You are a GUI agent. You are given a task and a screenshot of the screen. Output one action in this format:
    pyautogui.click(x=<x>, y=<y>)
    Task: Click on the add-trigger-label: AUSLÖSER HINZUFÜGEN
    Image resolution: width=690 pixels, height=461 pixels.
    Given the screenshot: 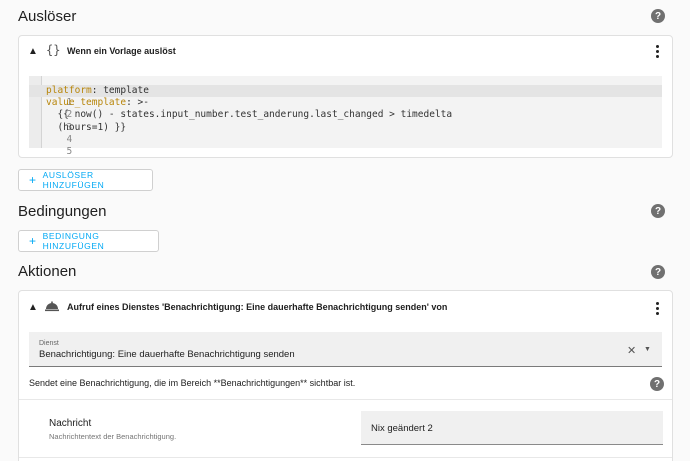 What is the action you would take?
    pyautogui.click(x=73, y=180)
    